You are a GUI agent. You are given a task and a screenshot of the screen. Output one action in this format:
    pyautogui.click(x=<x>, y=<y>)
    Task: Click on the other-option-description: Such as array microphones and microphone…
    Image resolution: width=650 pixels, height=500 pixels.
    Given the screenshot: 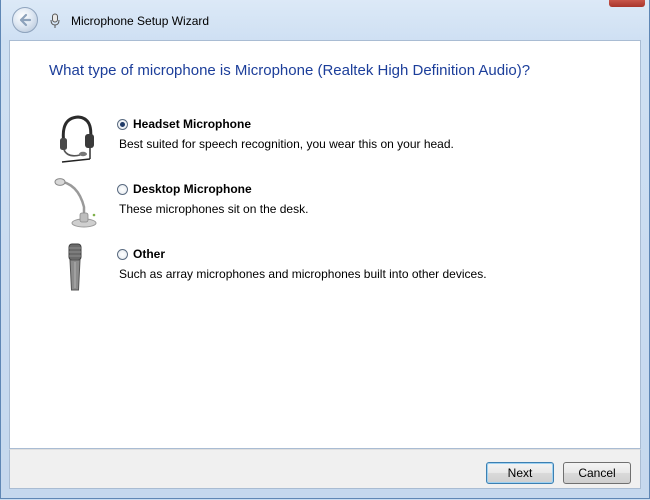 What is the action you would take?
    pyautogui.click(x=303, y=274)
    